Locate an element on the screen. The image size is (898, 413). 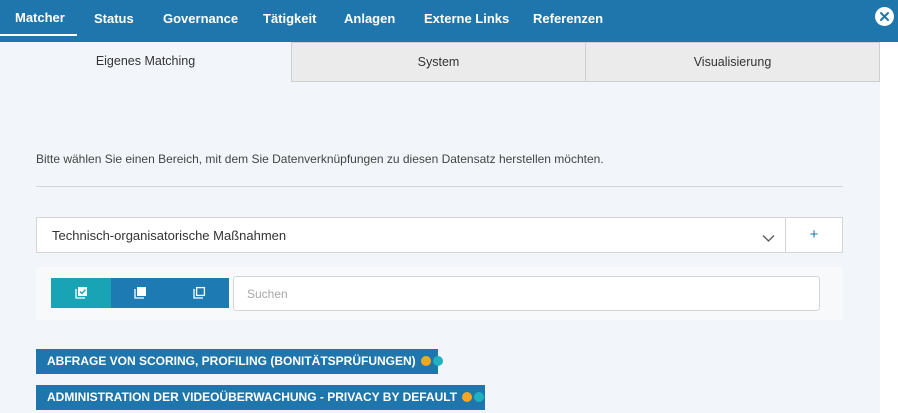
tab-system: System is located at coordinates (438, 62).